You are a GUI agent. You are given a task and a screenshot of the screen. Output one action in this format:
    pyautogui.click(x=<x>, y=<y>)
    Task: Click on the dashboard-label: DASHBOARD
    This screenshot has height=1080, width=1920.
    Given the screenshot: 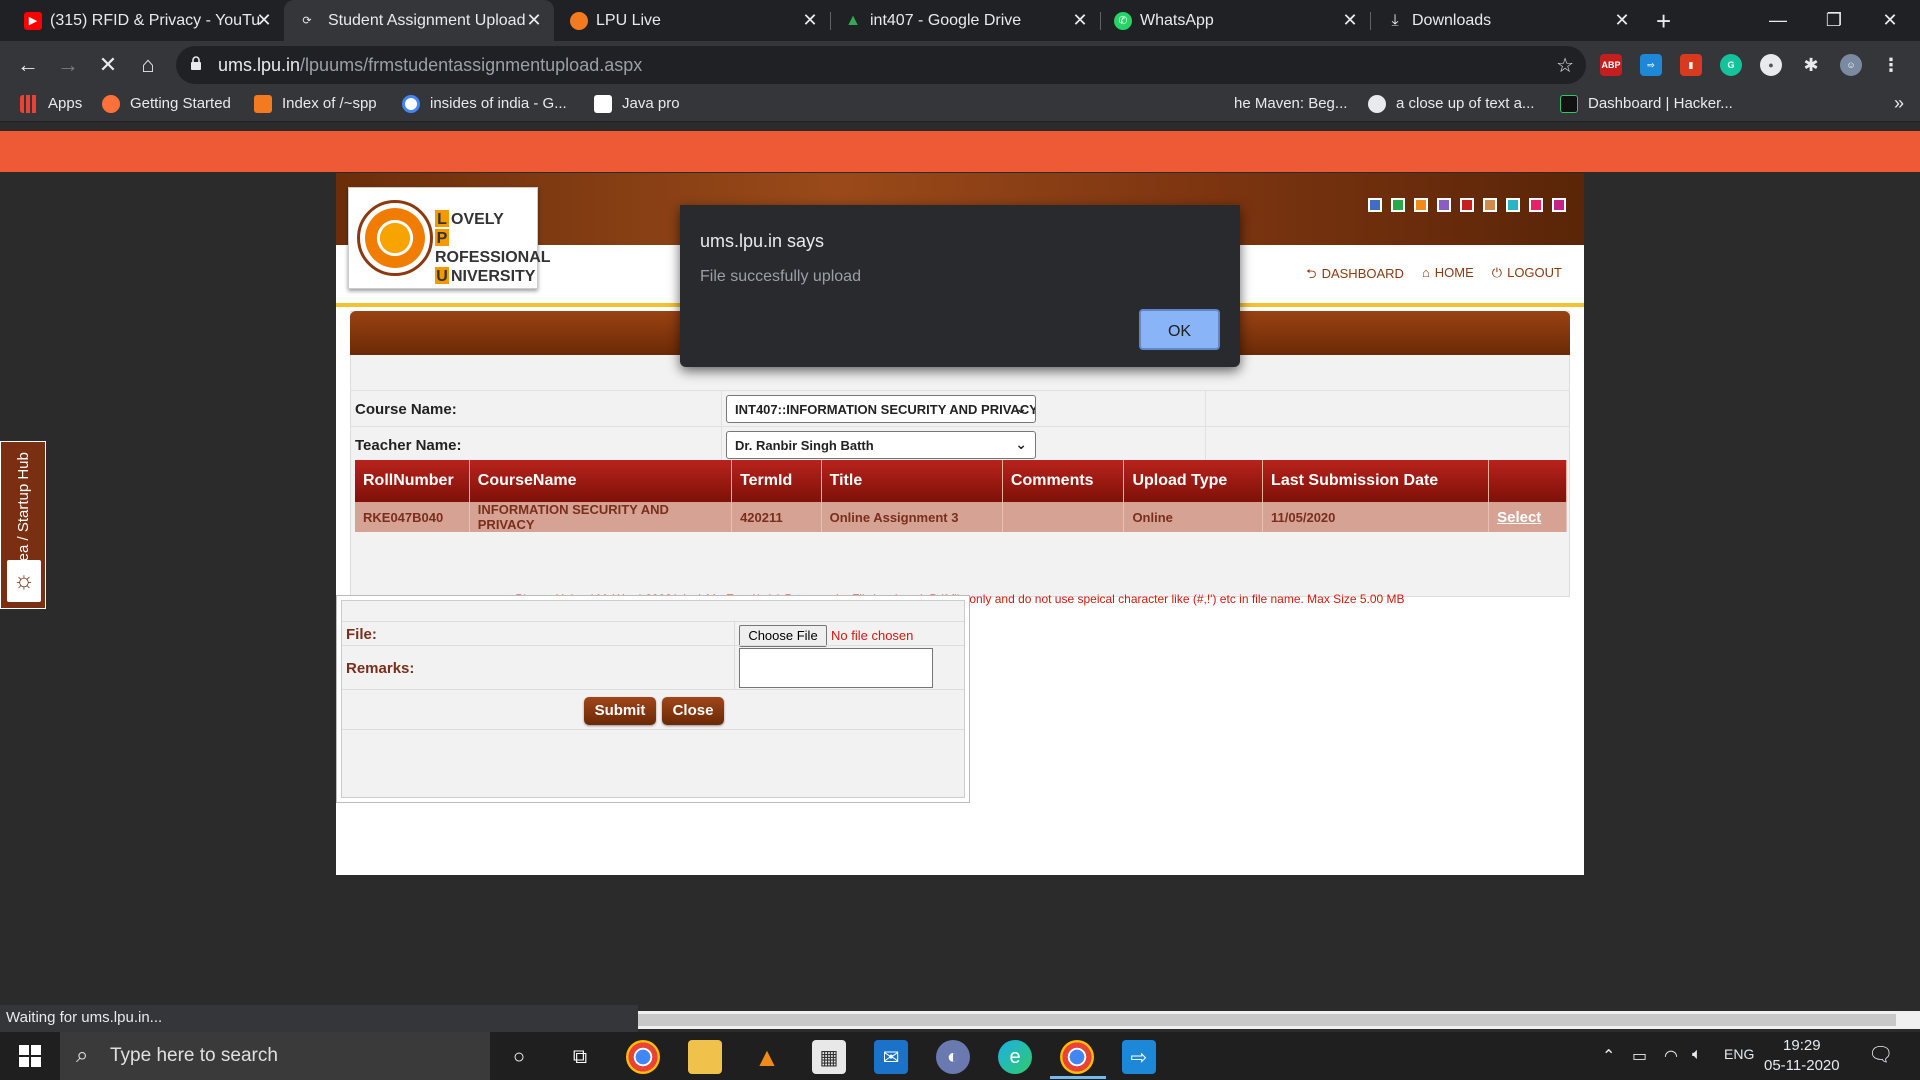 What is the action you would take?
    pyautogui.click(x=1362, y=273)
    